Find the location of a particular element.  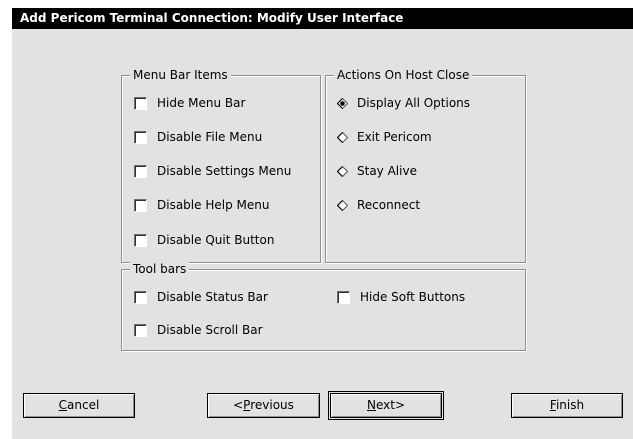

checkbox-label: Disable Status Bar is located at coordinates (212, 297).